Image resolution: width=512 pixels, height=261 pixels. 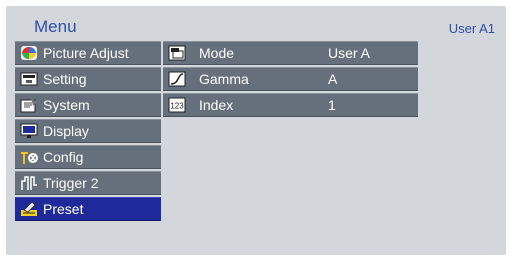 I want to click on menu-item-label: Preset, so click(x=63, y=209).